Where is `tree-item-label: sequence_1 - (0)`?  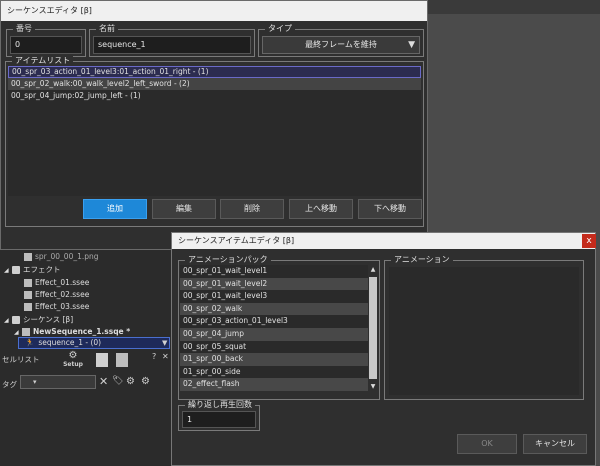
tree-item-label: sequence_1 - (0) is located at coordinates (70, 342).